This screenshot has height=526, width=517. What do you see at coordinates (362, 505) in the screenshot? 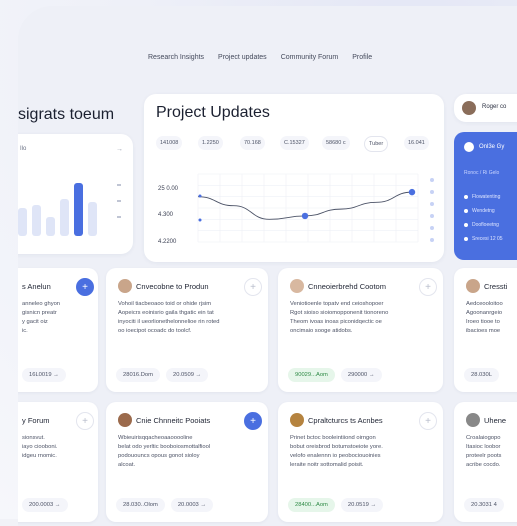
I see `post-stat: 20.0519 →` at bounding box center [362, 505].